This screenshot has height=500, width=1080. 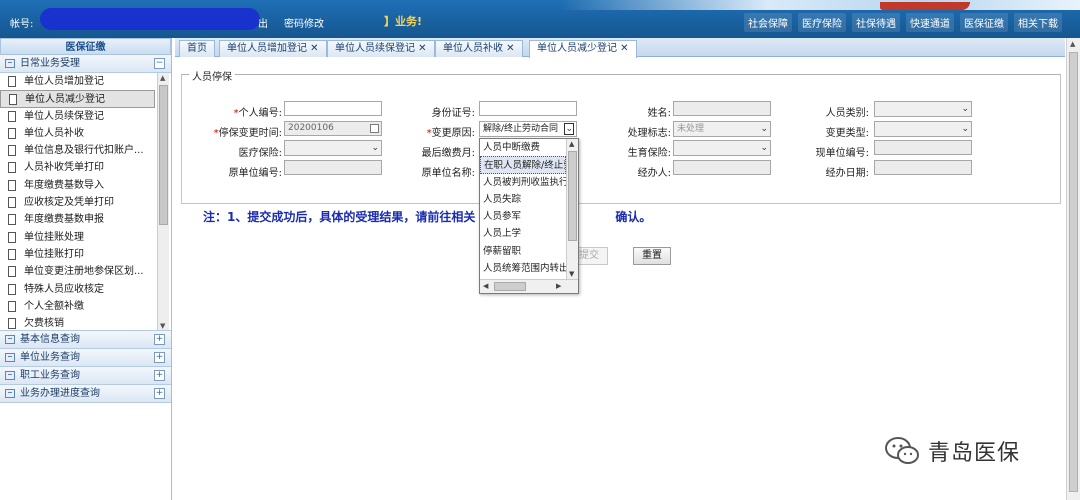 What do you see at coordinates (381, 48) in the screenshot?
I see `tab-renew-staff: 单位人员续保登记 ✕` at bounding box center [381, 48].